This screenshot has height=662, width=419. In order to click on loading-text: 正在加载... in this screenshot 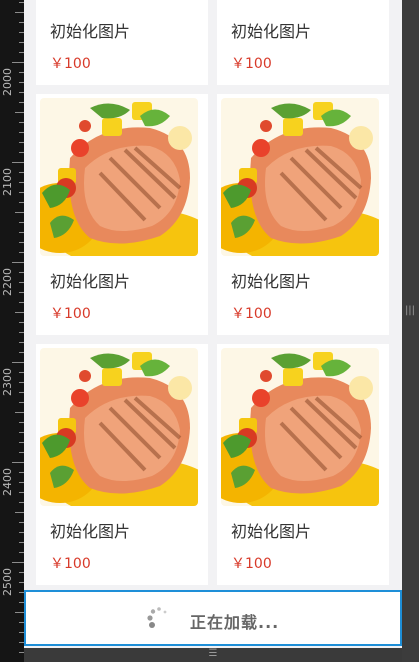, I will do `click(235, 622)`.